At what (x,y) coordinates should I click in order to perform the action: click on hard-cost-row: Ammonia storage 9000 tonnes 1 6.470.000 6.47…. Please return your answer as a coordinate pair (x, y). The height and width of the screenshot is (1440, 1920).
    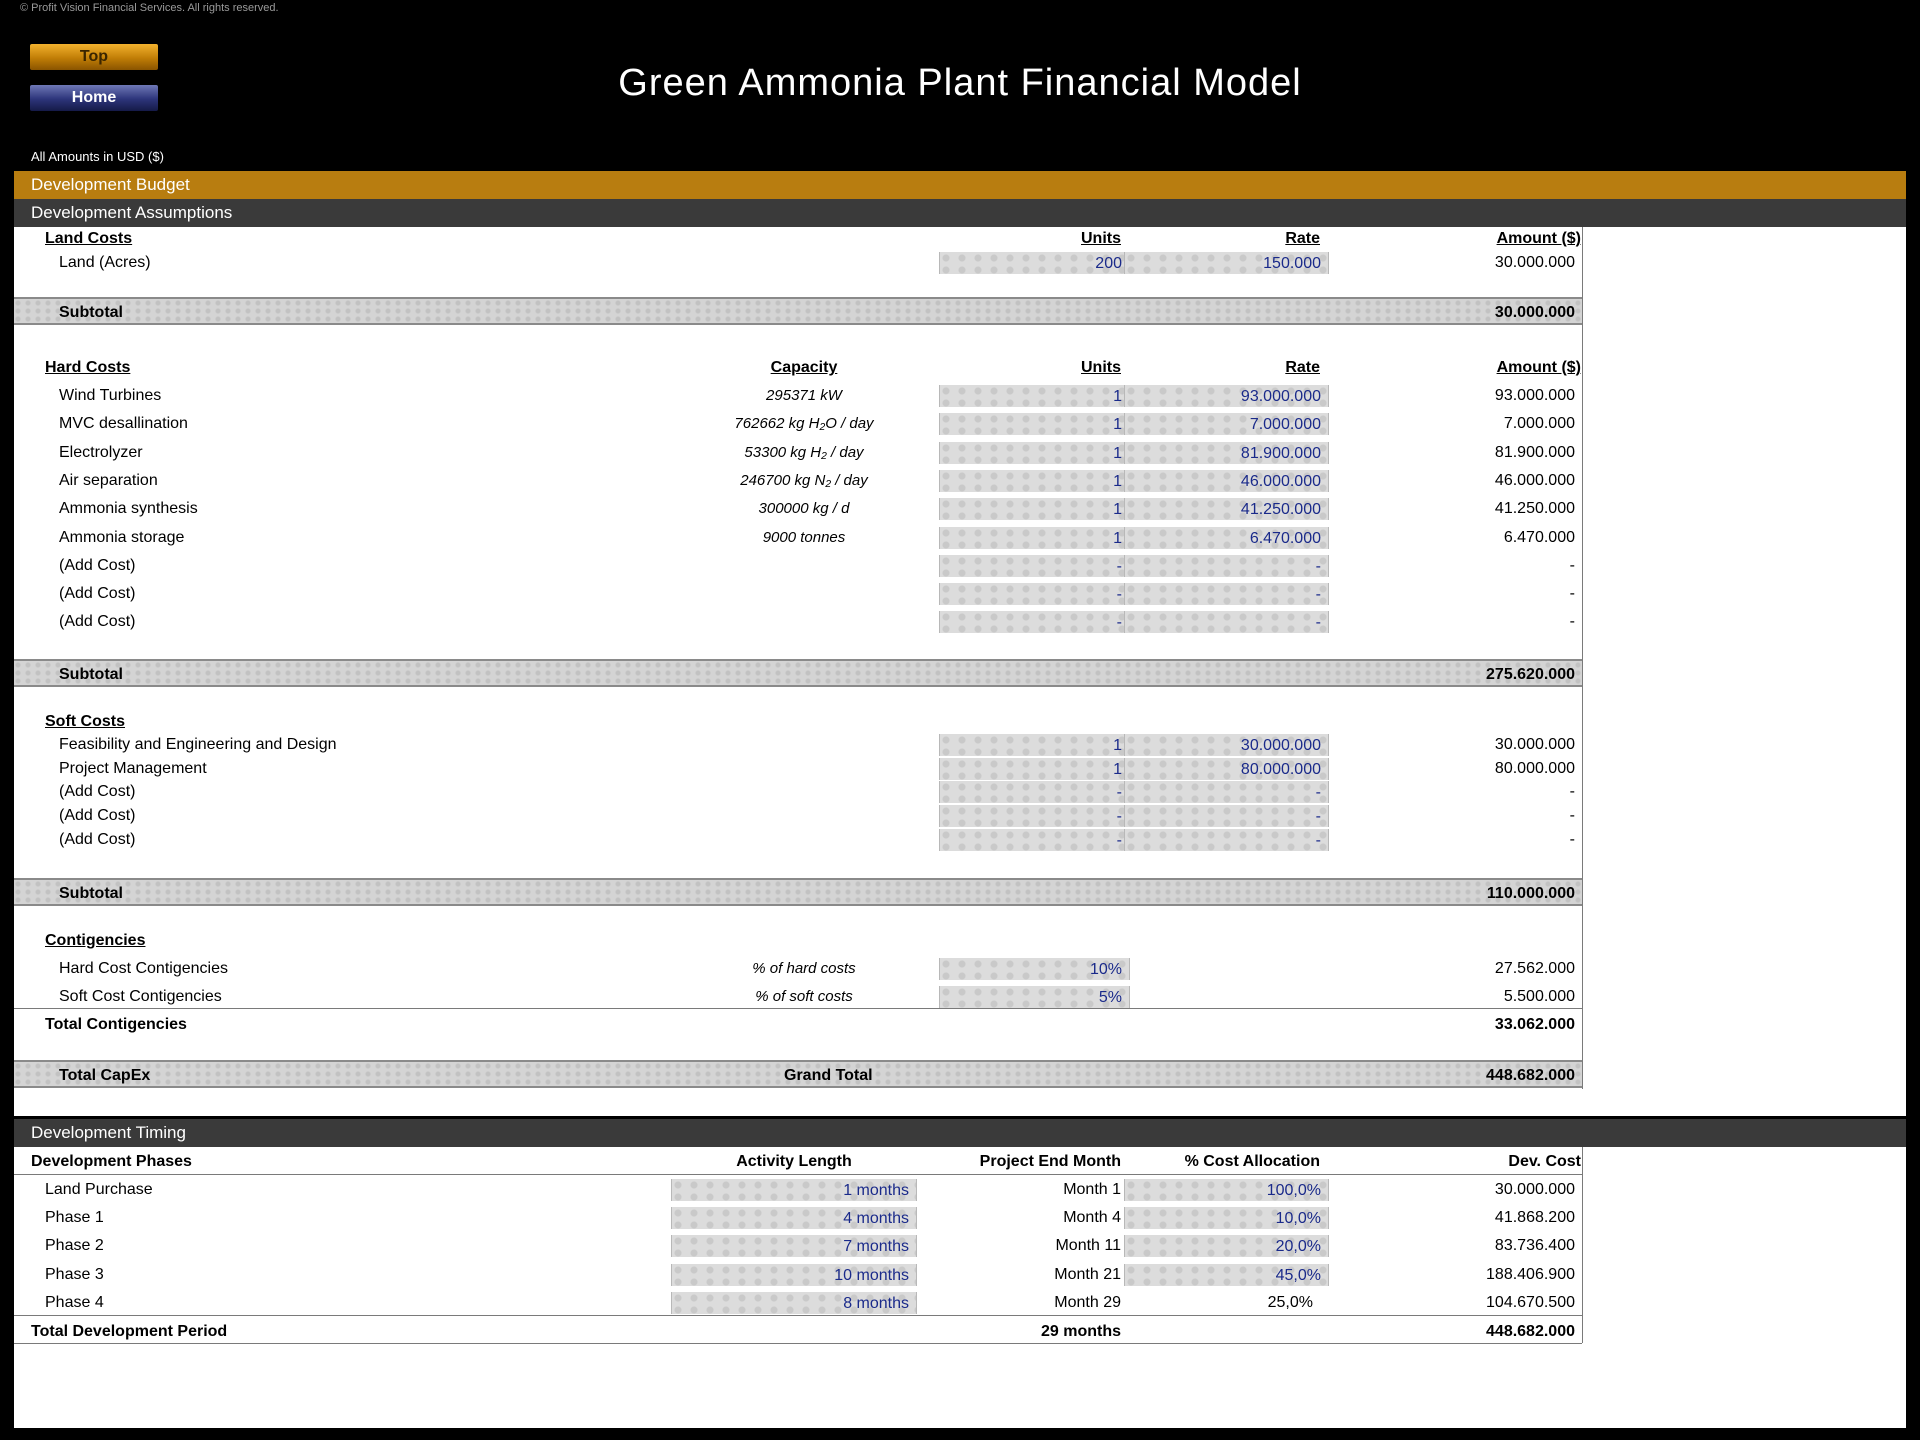
    Looking at the image, I should click on (798, 538).